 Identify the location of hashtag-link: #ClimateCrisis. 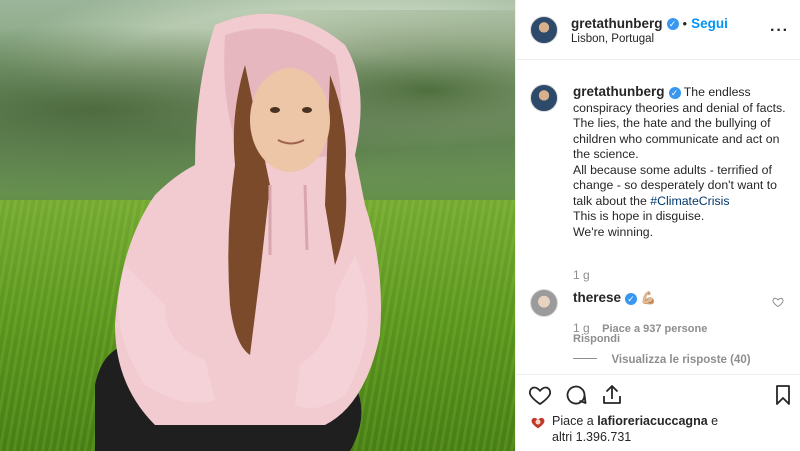
(689, 201).